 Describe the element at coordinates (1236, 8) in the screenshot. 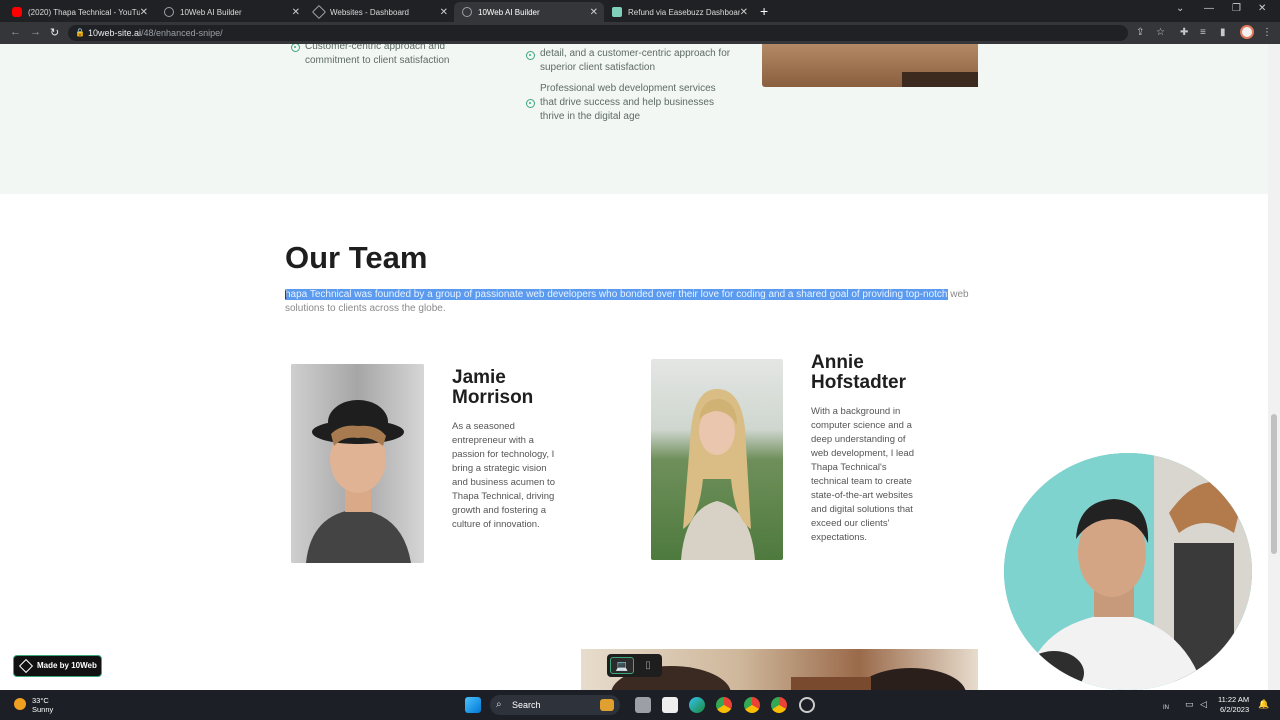

I see `restore-icon: ❐` at that location.